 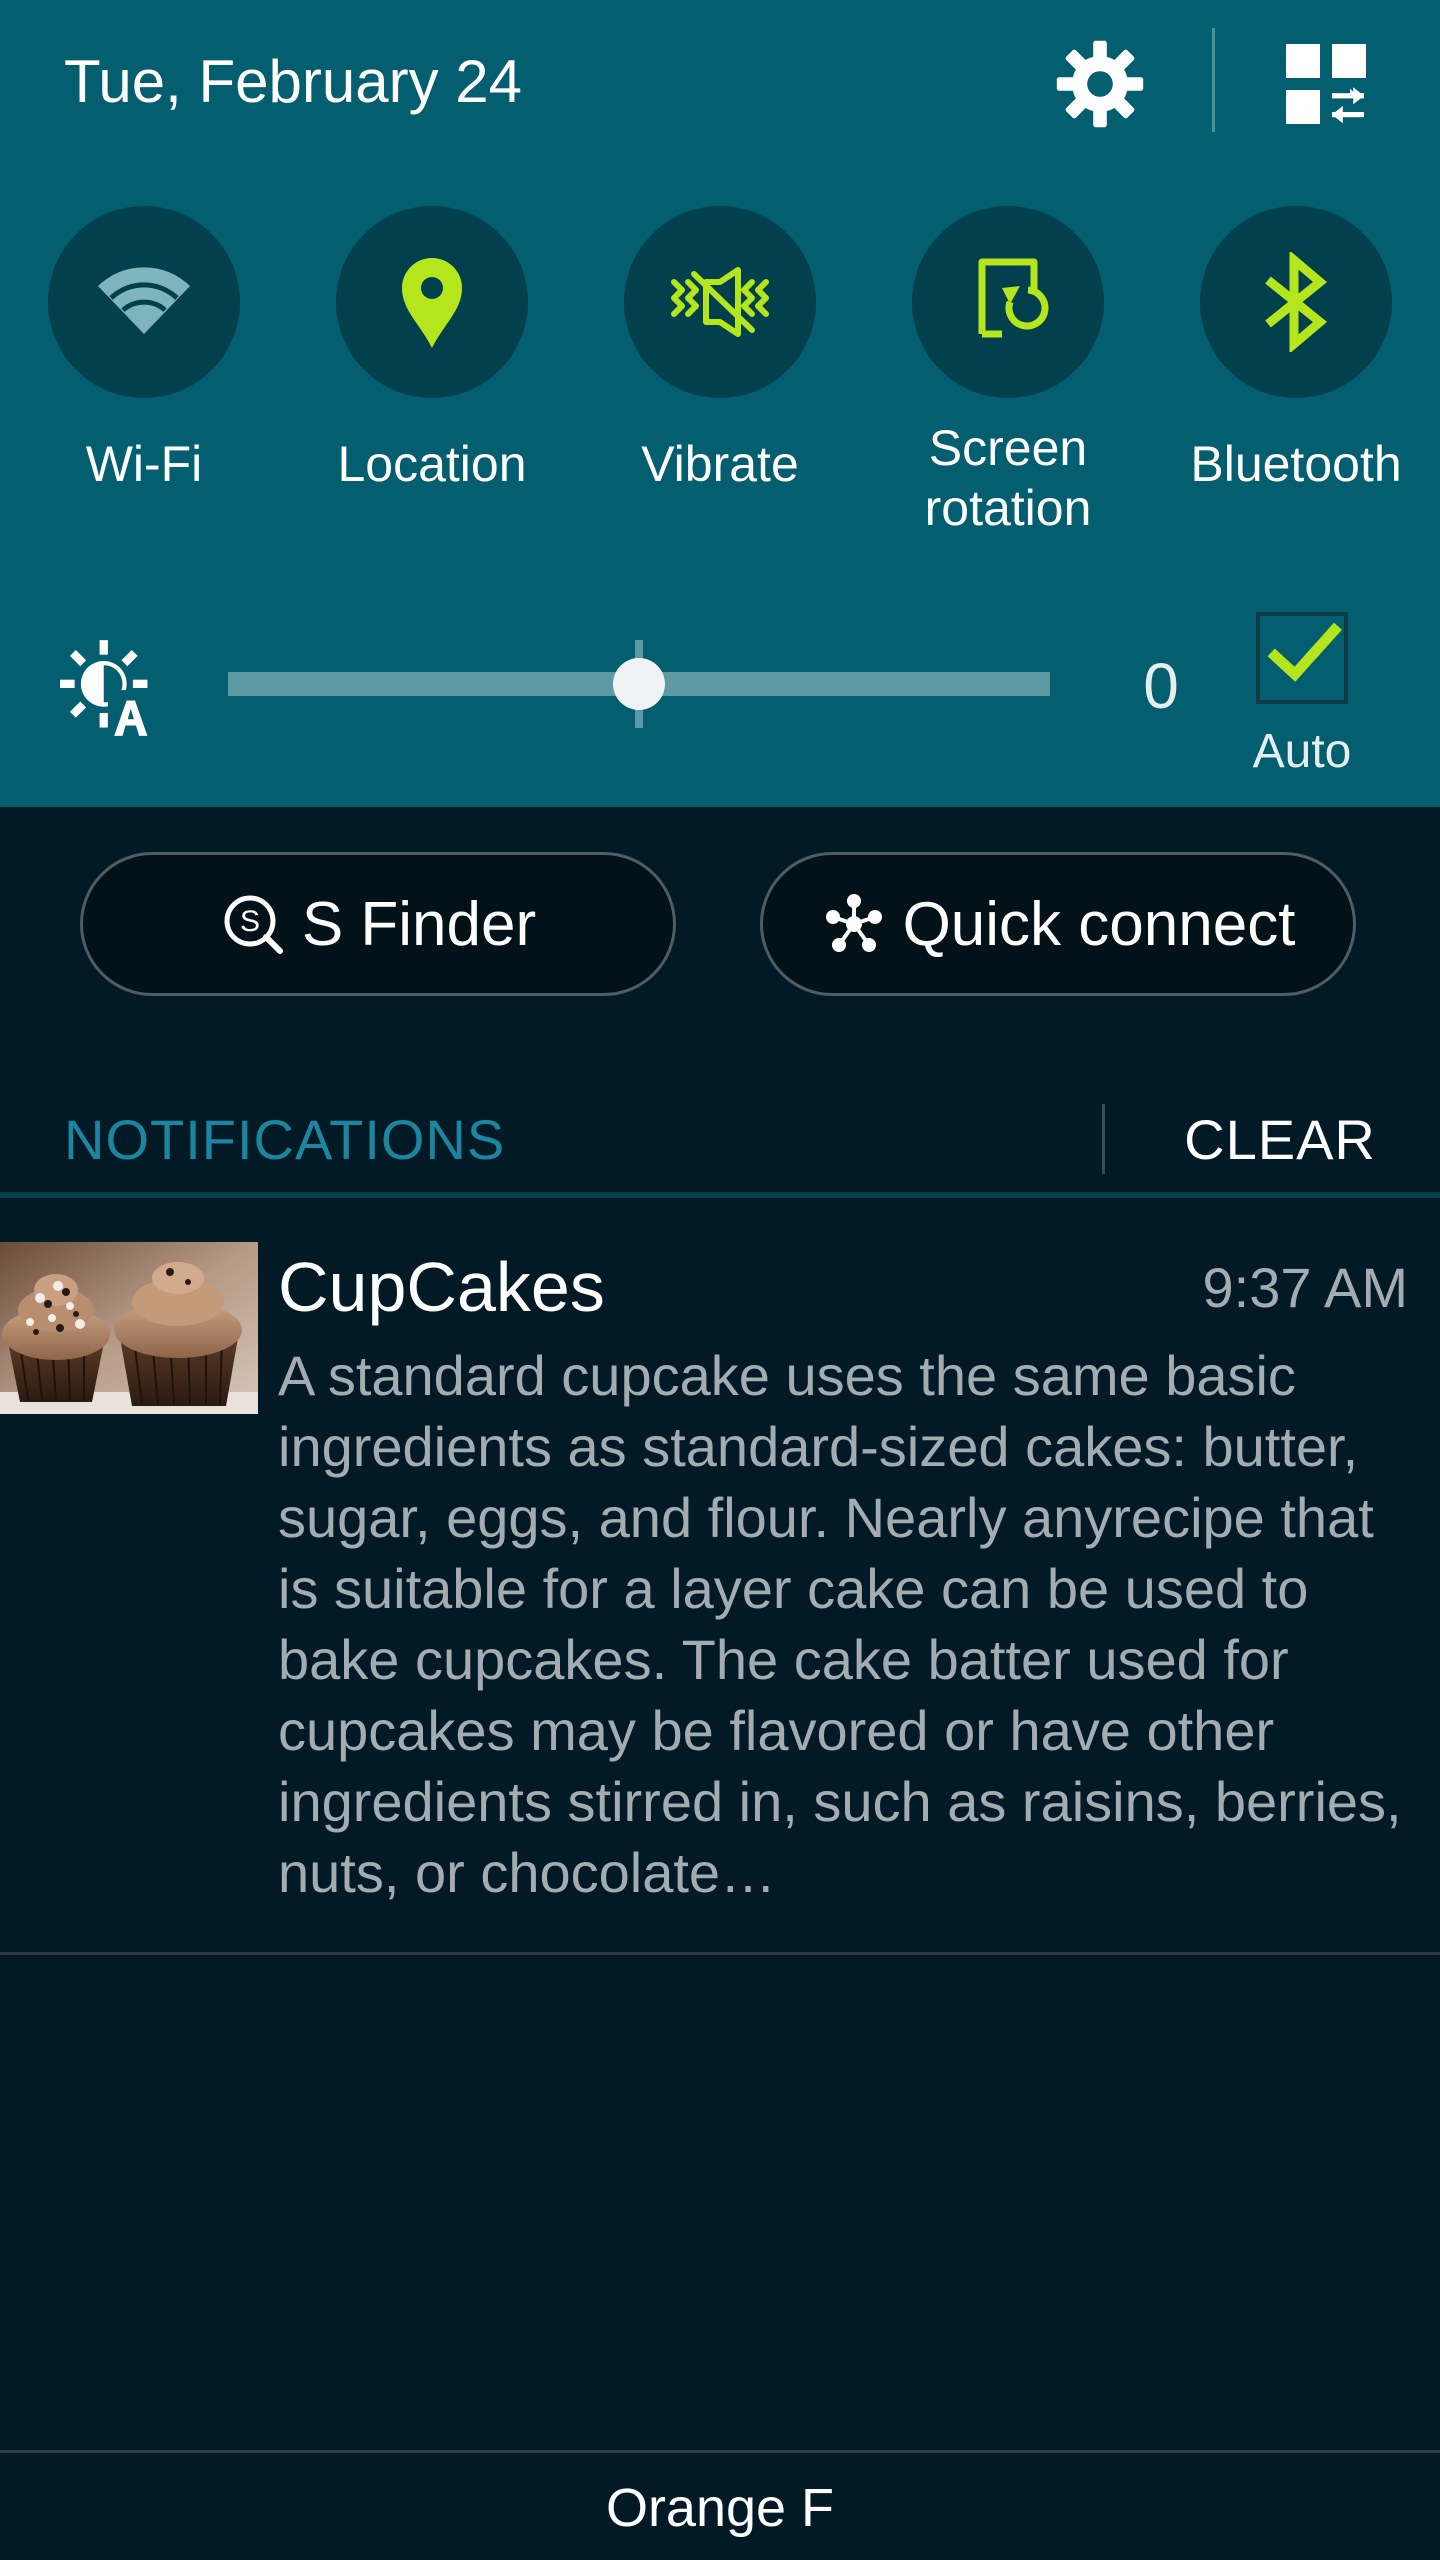 I want to click on toggle-screen-rotation-label: Screen rotation, so click(x=1008, y=478).